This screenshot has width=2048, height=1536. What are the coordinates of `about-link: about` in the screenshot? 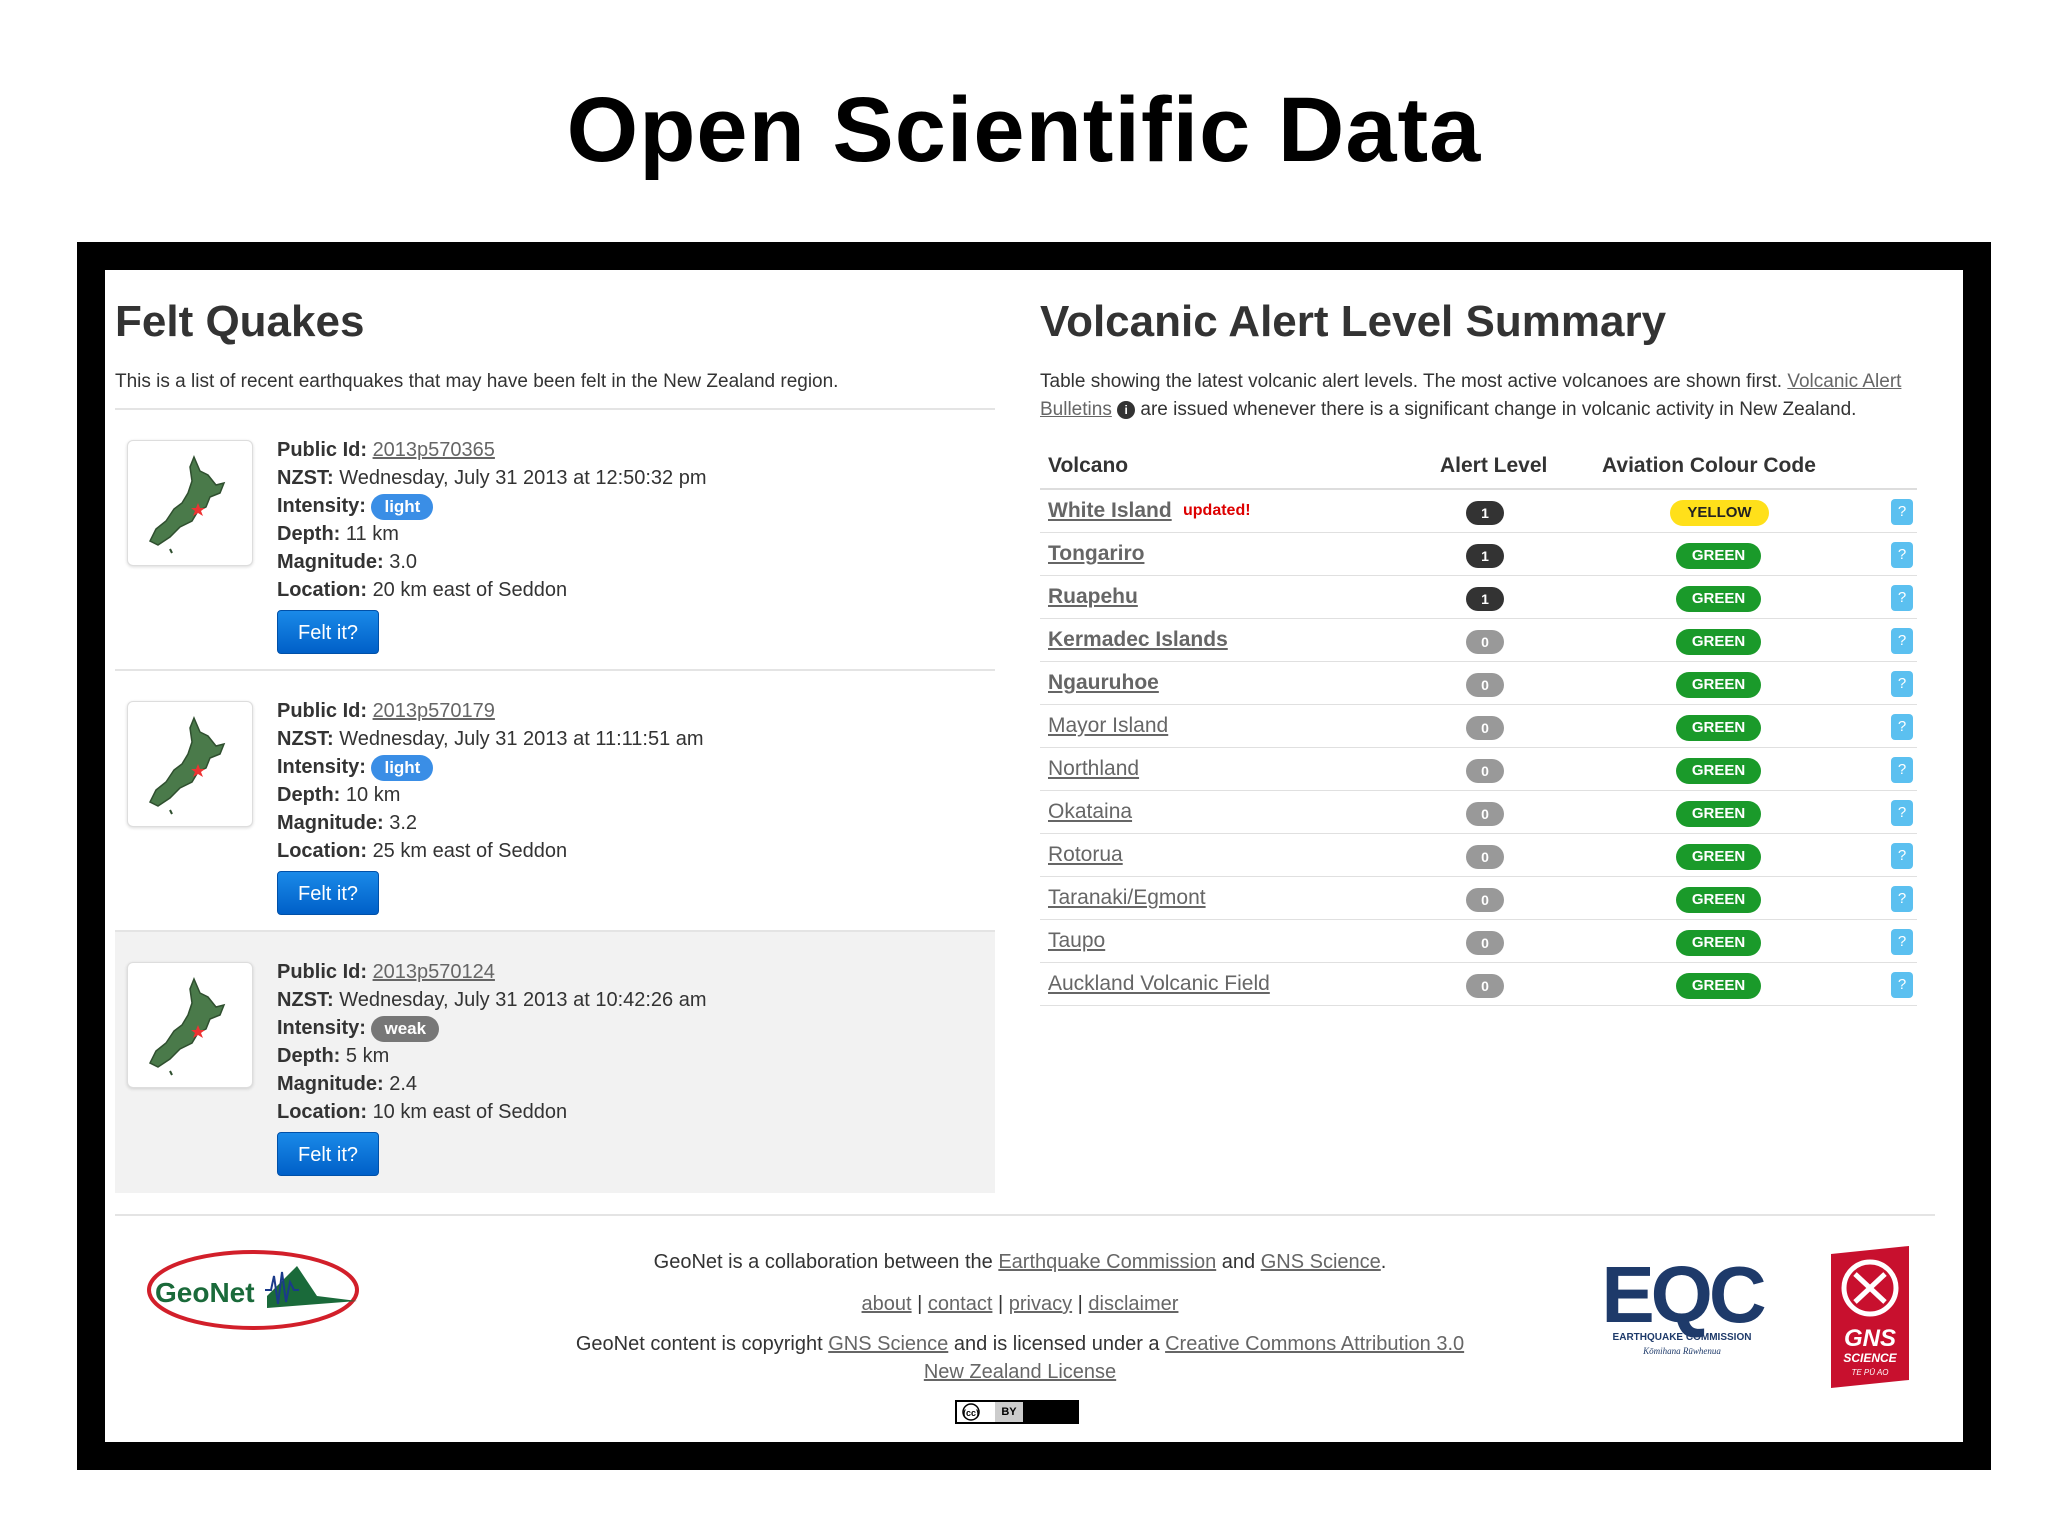 It's located at (887, 1304).